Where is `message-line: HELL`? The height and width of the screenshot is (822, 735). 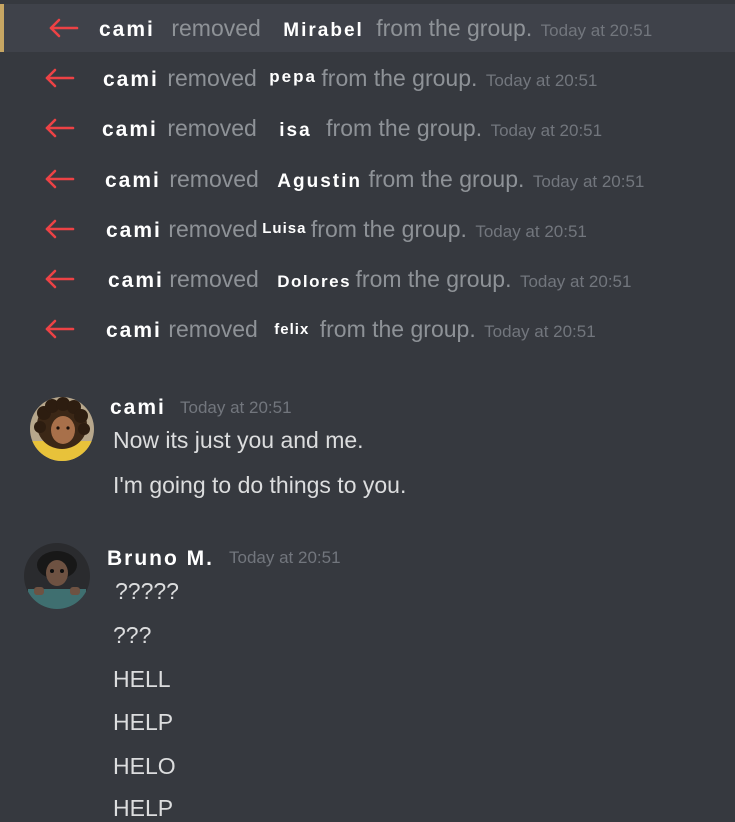 message-line: HELL is located at coordinates (142, 679).